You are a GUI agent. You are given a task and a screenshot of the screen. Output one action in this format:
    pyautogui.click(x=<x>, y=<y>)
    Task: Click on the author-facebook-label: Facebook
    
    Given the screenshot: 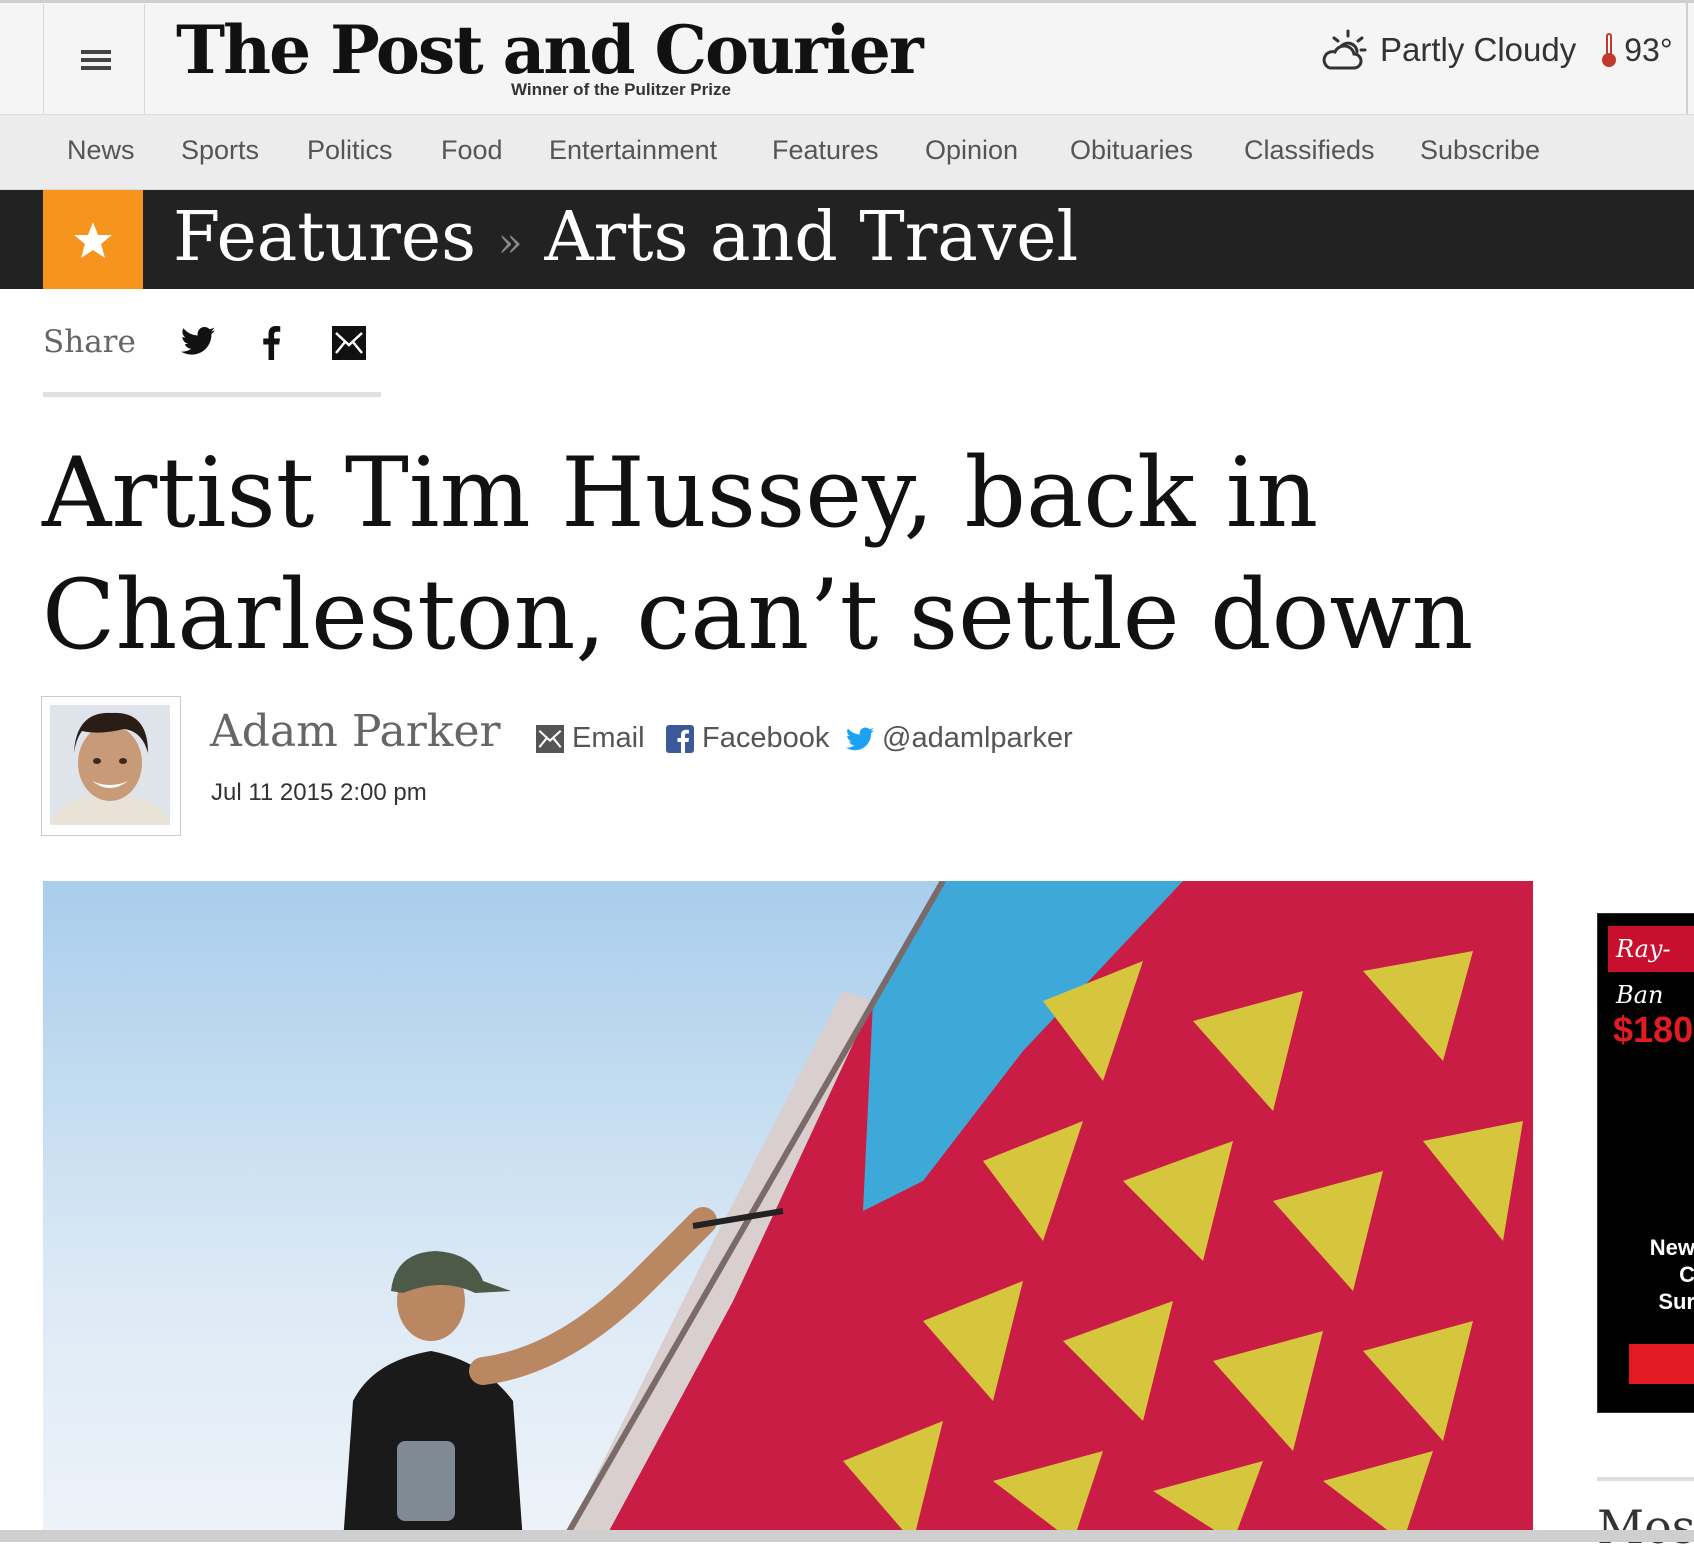 What is the action you would take?
    pyautogui.click(x=766, y=738)
    